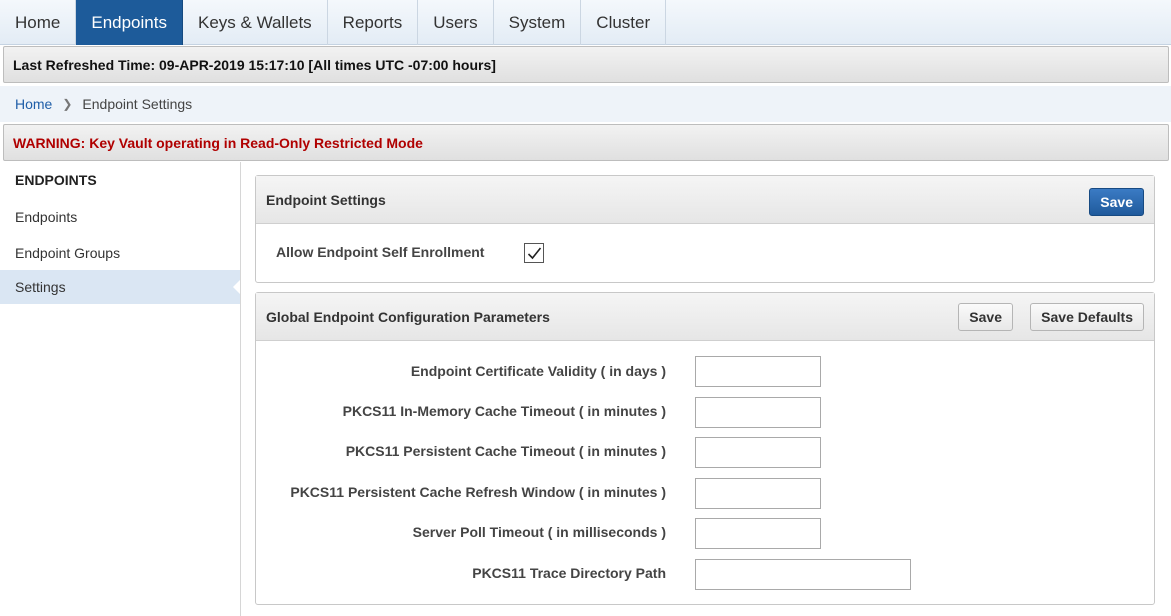 The image size is (1171, 616). I want to click on endpoint-settings-header: Endpoint Settings Save, so click(705, 200).